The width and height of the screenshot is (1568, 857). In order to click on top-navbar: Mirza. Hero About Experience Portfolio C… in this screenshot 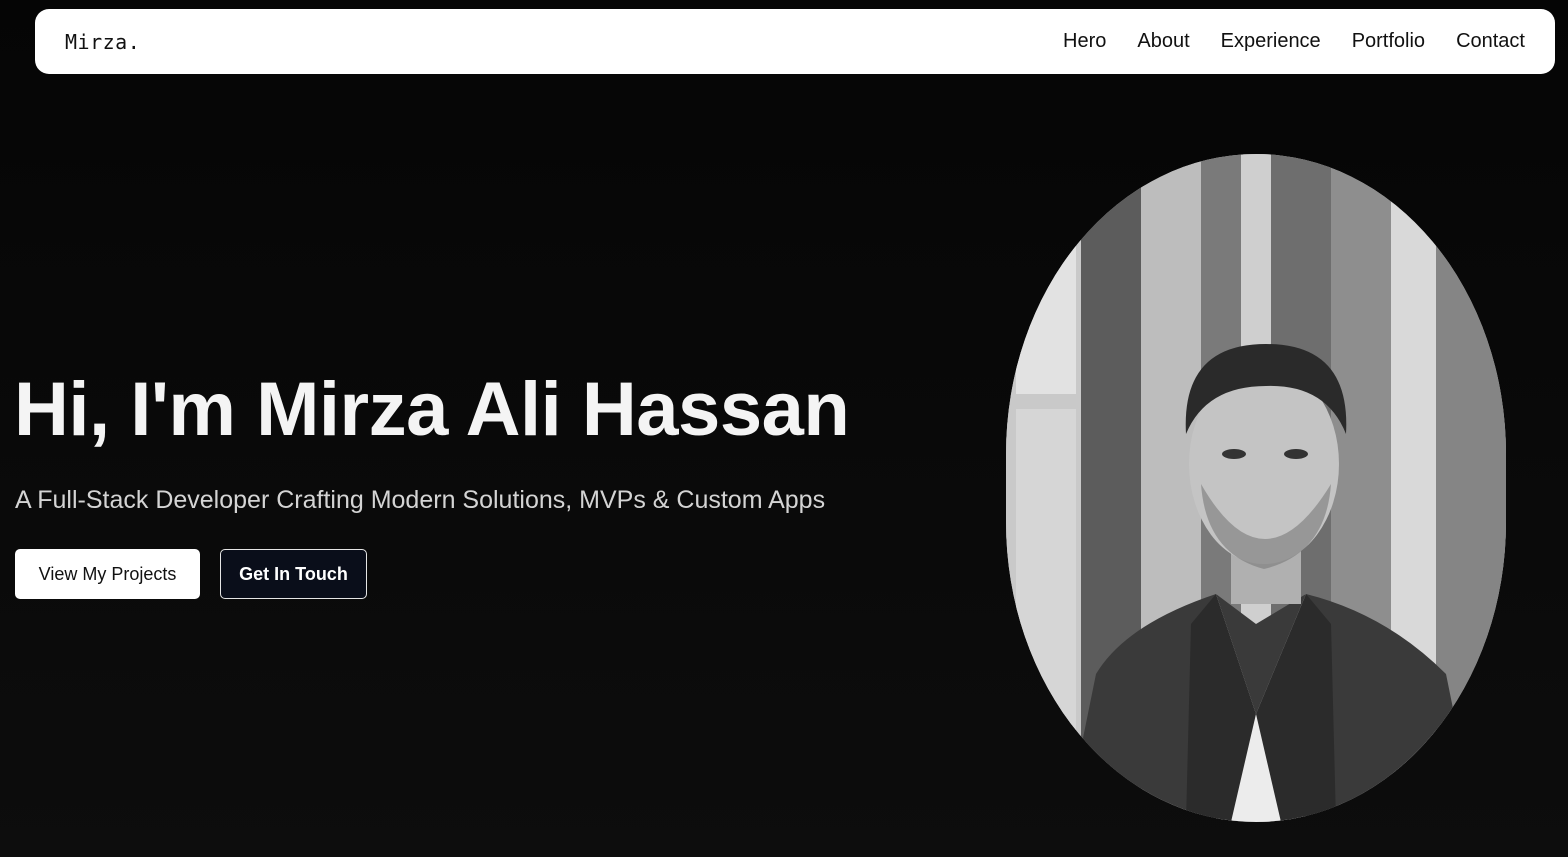, I will do `click(795, 41)`.